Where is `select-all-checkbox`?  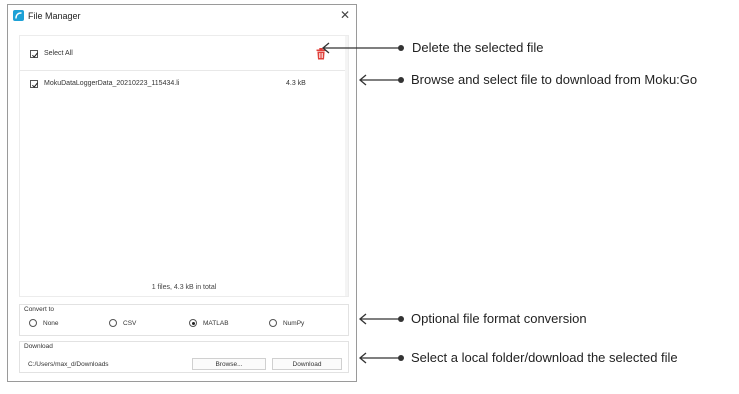
select-all-checkbox is located at coordinates (34, 54).